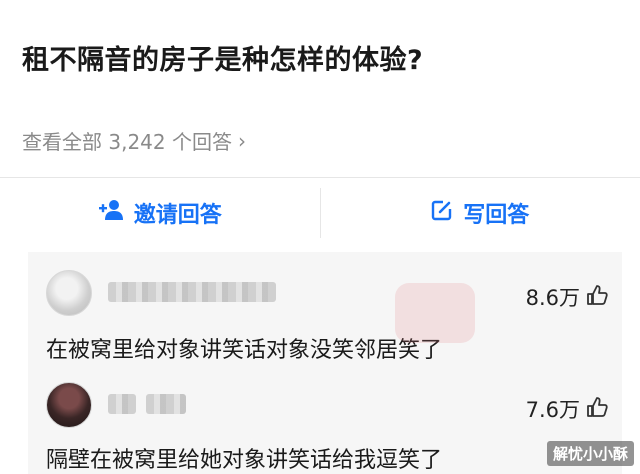  I want to click on answer-excerpt: 隔壁在被窝里给她对象讲笑话给我逗笑了, so click(244, 460).